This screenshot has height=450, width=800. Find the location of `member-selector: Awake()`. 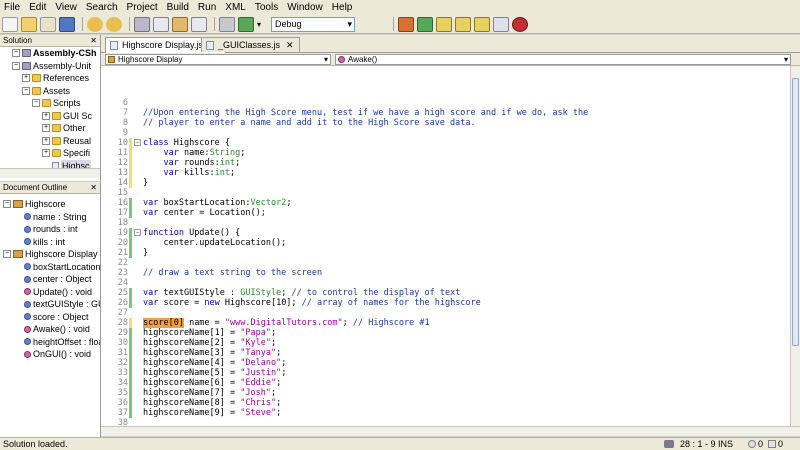

member-selector: Awake() is located at coordinates (563, 59).